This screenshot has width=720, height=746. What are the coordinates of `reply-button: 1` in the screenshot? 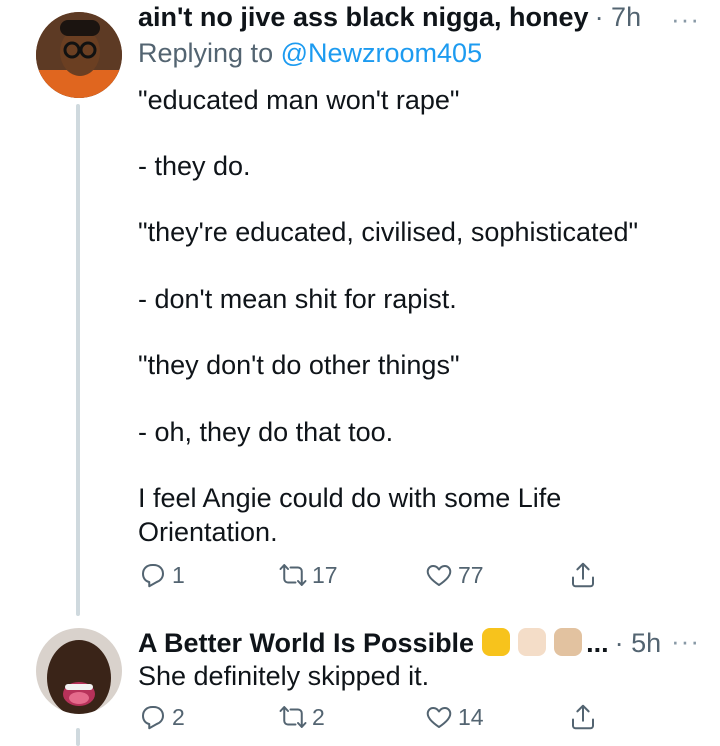 It's located at (161, 575).